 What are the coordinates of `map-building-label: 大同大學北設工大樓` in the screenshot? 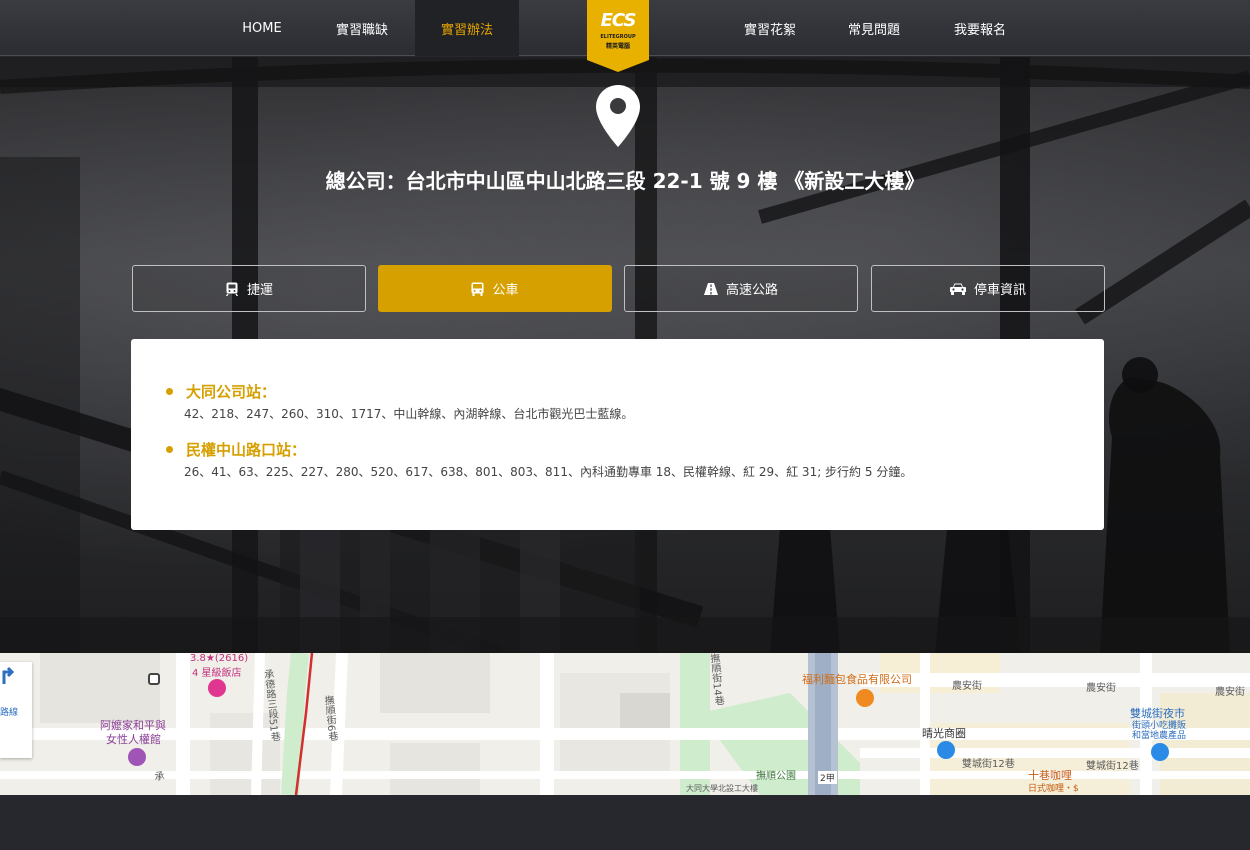 It's located at (722, 788).